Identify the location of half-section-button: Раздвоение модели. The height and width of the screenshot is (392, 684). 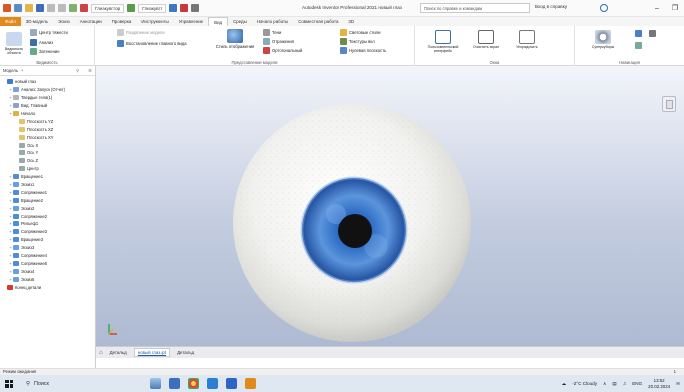
(141, 32).